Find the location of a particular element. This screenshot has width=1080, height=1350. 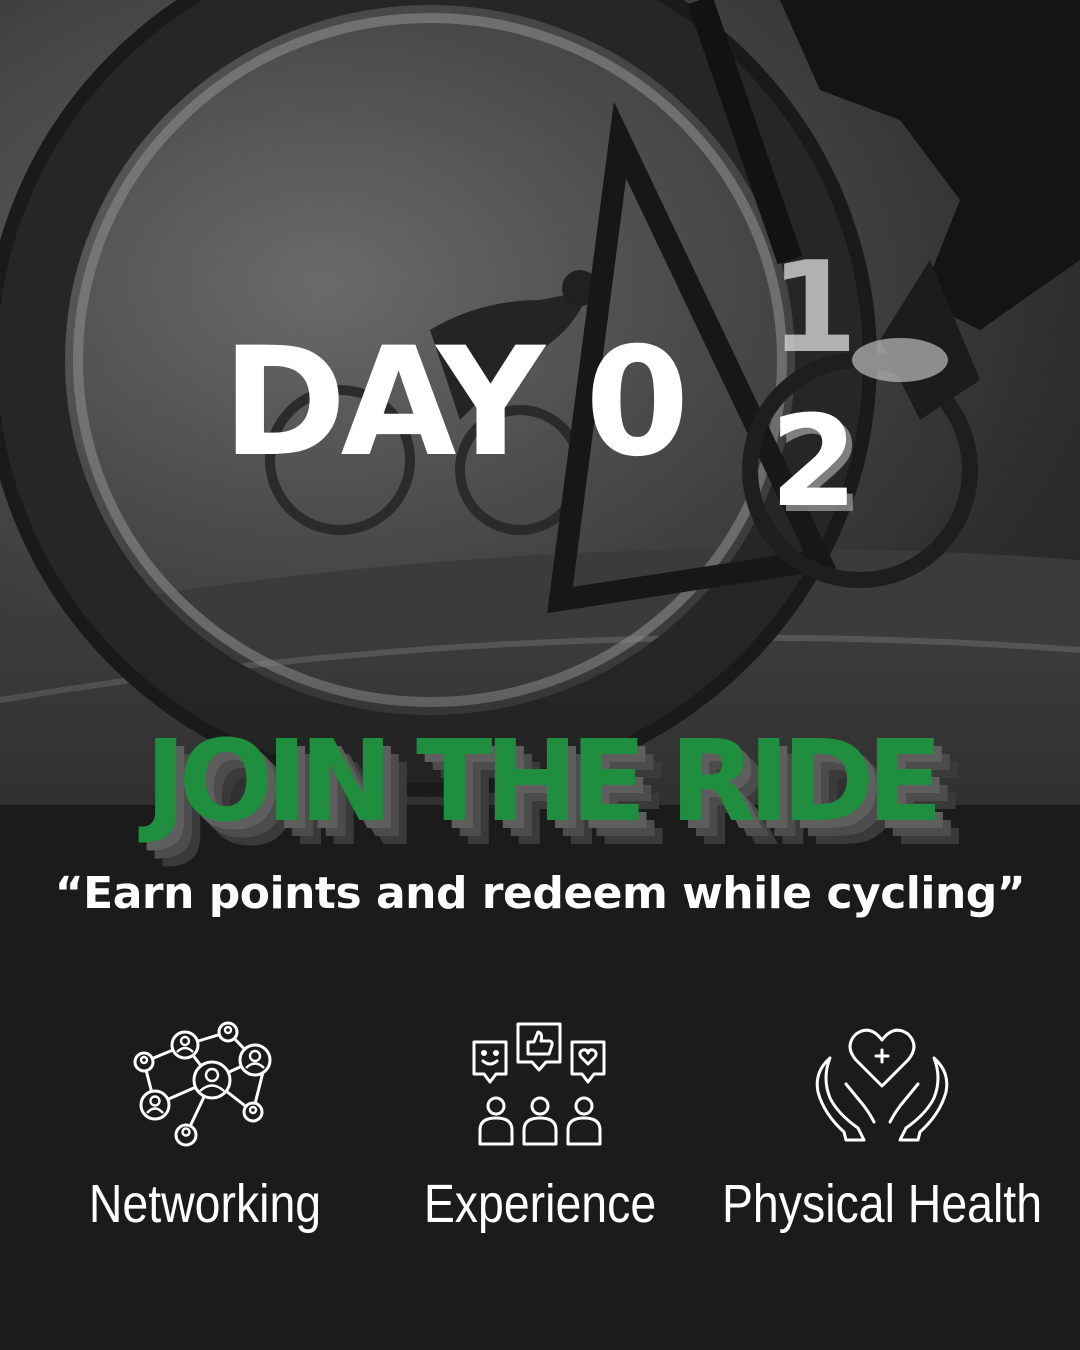

headline: JOIN THE RIDE is located at coordinates (543, 782).